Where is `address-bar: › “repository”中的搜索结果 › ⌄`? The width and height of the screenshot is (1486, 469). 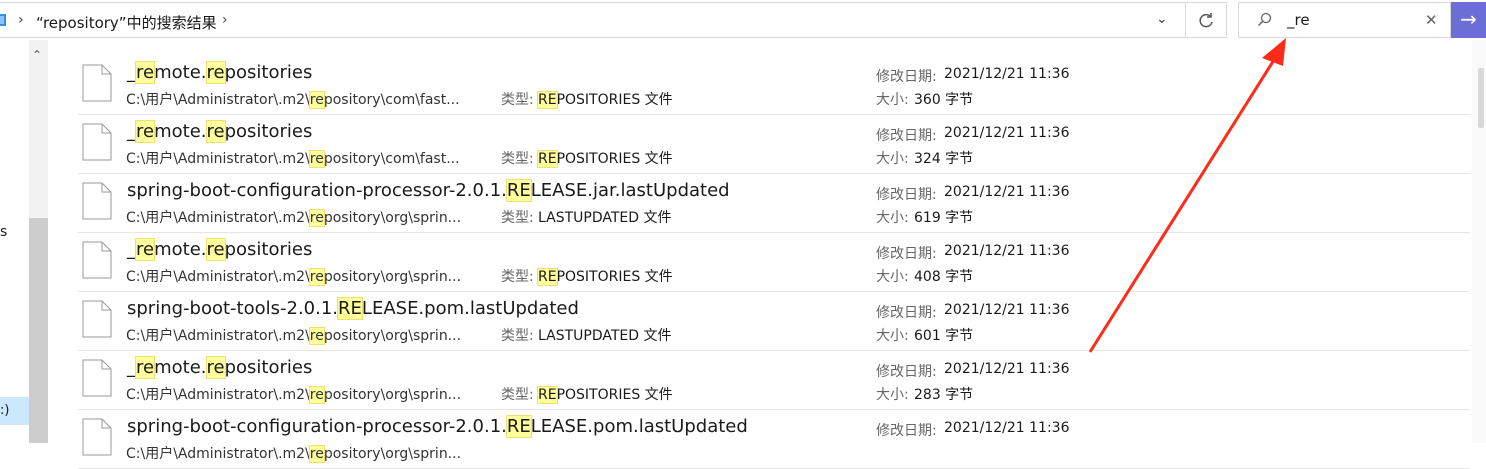
address-bar: › “repository”中的搜索结果 › ⌄ is located at coordinates (593, 20).